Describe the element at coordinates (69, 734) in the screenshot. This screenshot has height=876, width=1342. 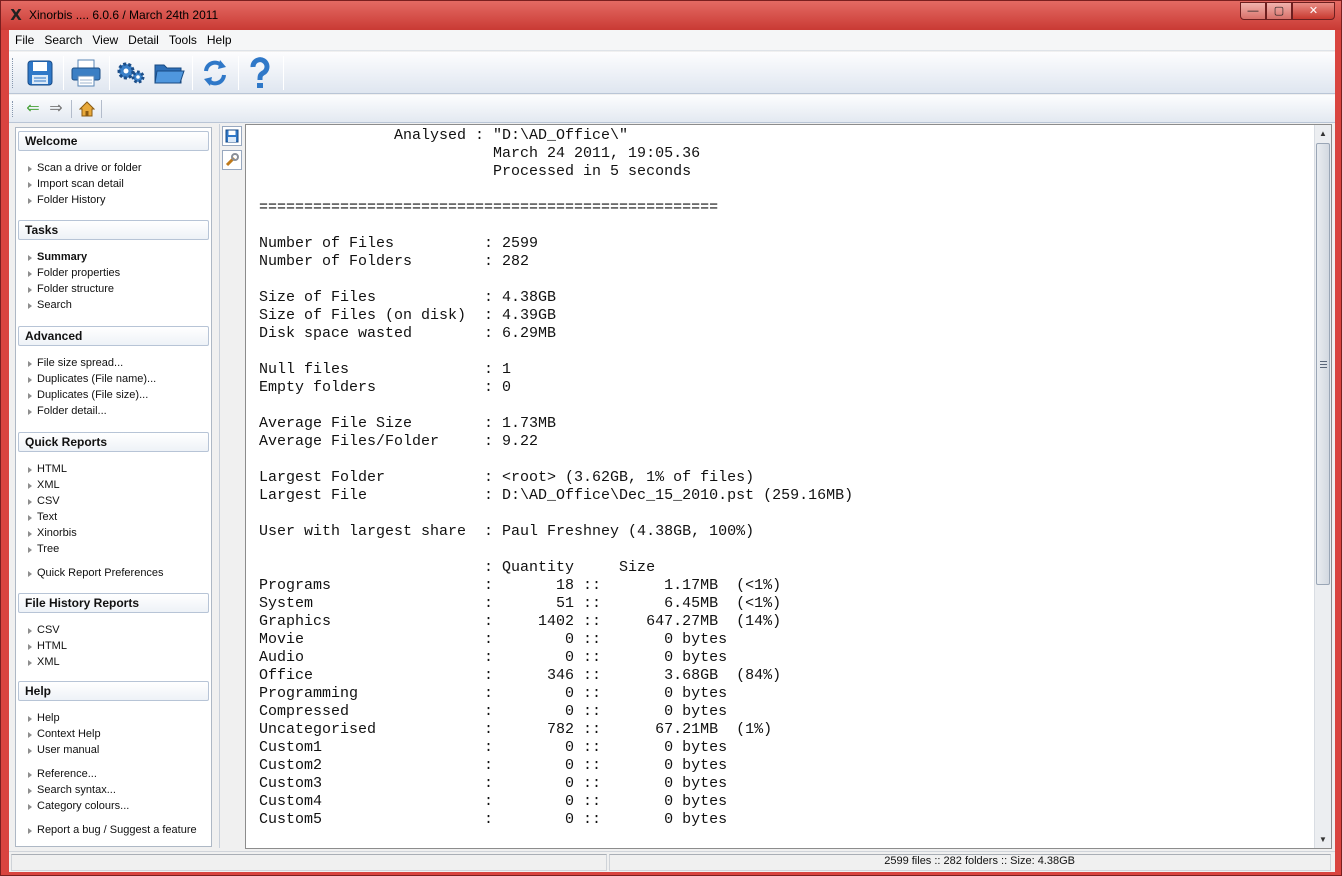
I see `sidebar-item-label: Context Help` at that location.